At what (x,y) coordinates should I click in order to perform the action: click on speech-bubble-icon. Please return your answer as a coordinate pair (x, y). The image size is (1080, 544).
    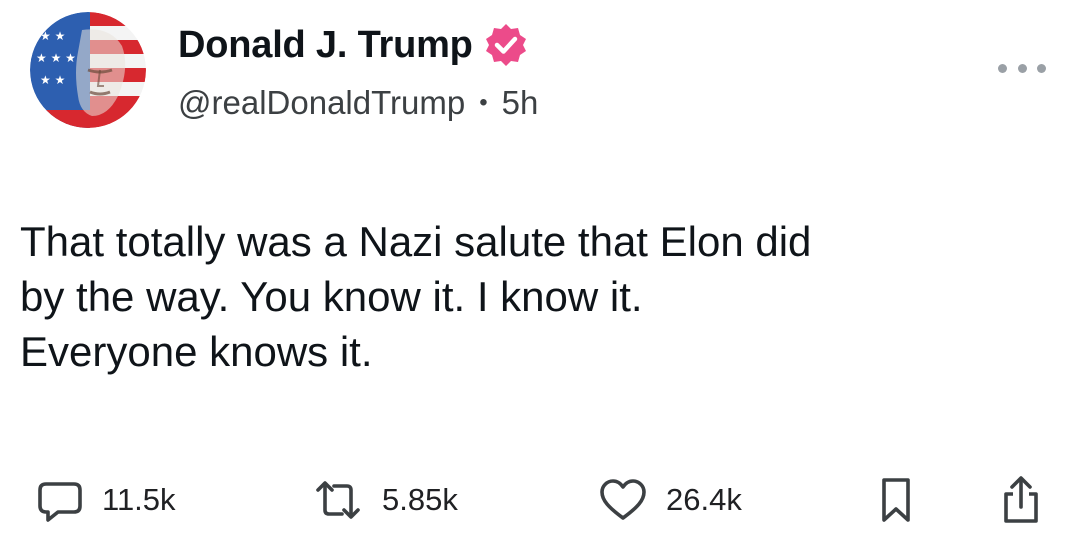
    Looking at the image, I should click on (60, 500).